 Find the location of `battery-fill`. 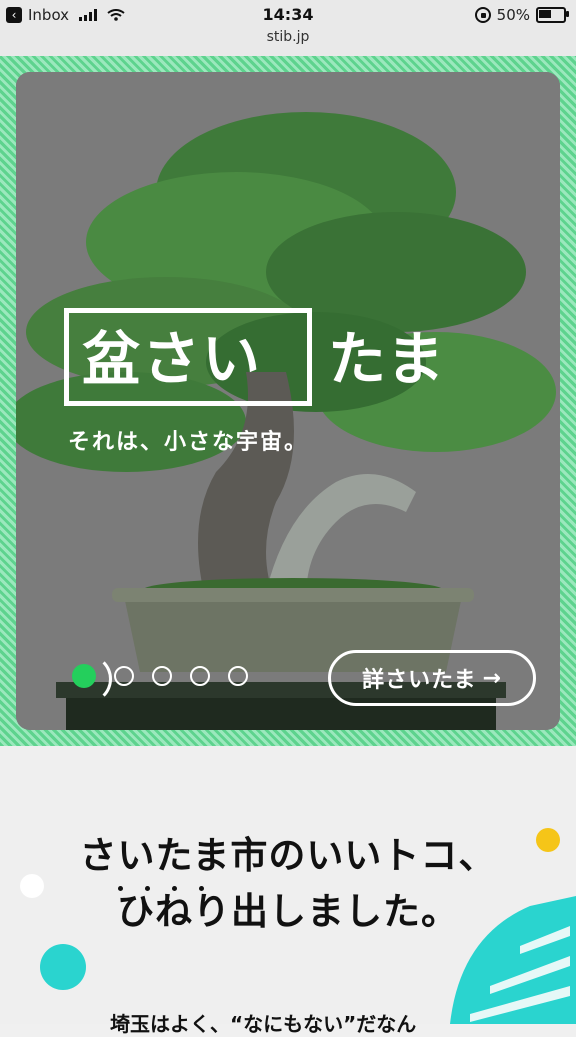

battery-fill is located at coordinates (545, 14).